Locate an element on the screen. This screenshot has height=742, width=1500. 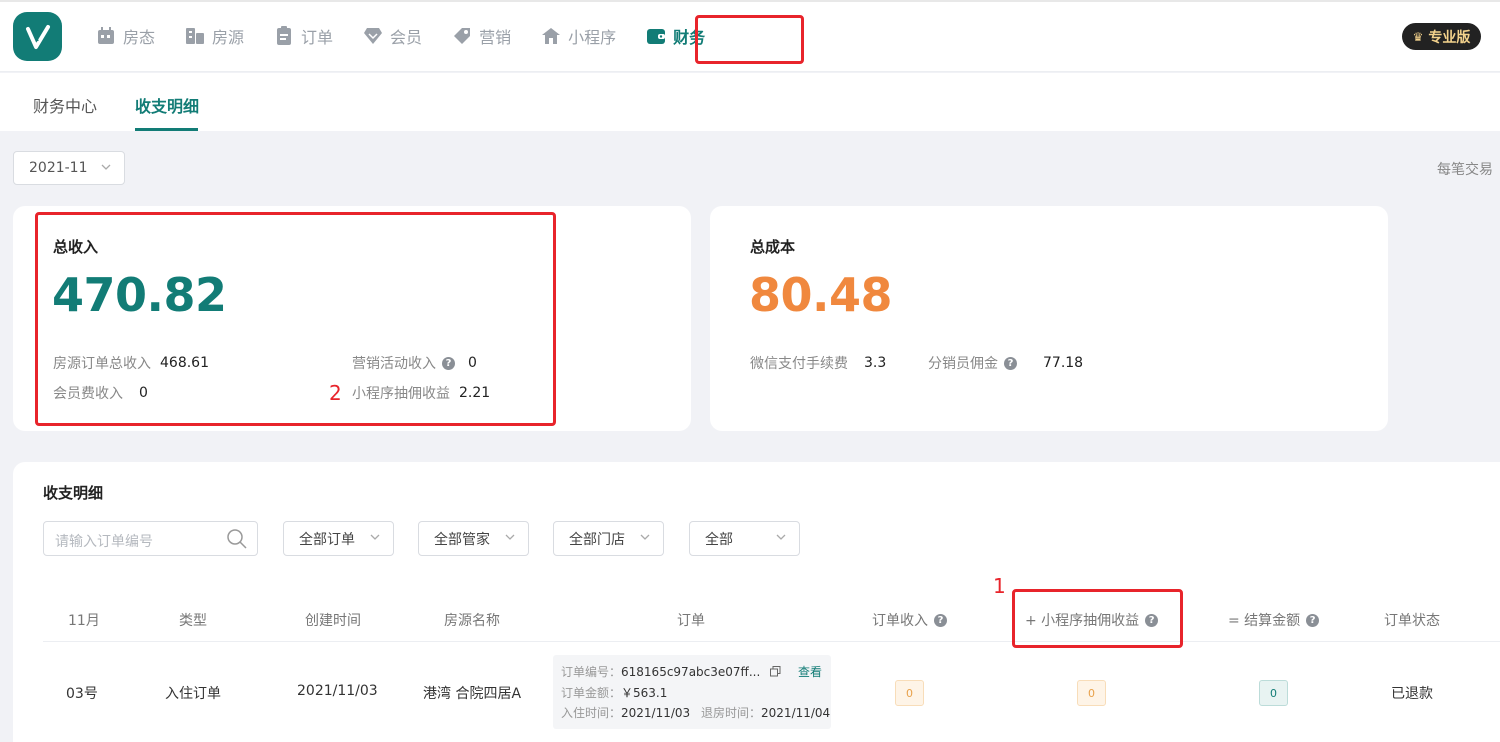
checkin-label: 入住时间： is located at coordinates (591, 713).